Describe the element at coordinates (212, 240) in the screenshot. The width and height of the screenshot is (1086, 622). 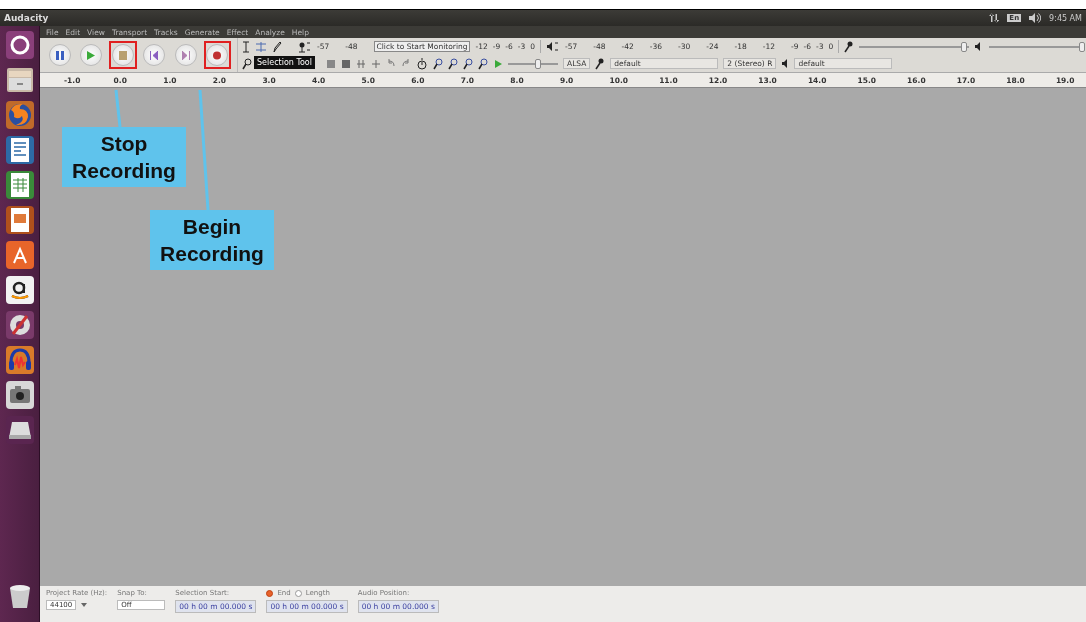
I see `callout-label: Begin Recording` at that location.